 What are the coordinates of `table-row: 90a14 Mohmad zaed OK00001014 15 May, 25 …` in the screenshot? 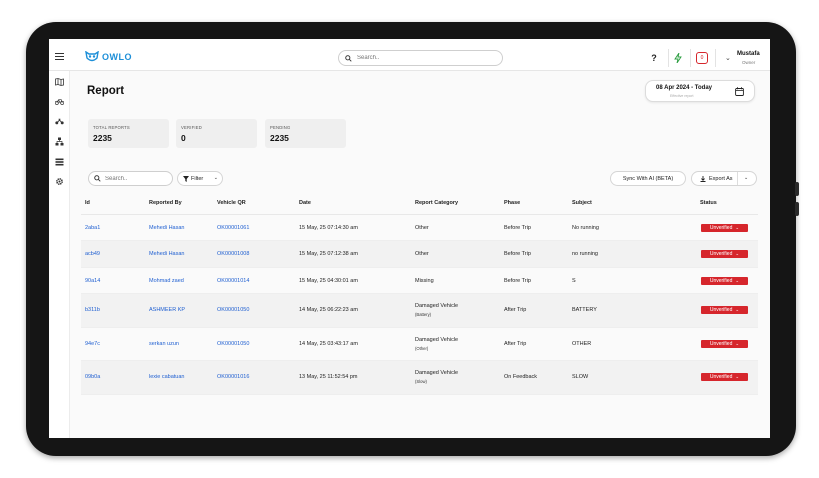 It's located at (419, 281).